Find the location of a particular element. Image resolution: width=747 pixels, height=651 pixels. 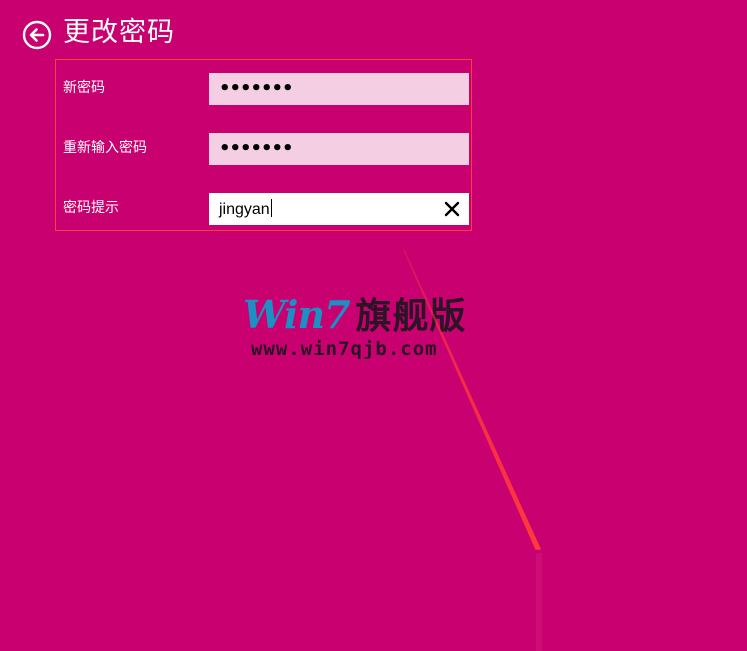

confirm-password-label: 重新输入密码 is located at coordinates (105, 148).